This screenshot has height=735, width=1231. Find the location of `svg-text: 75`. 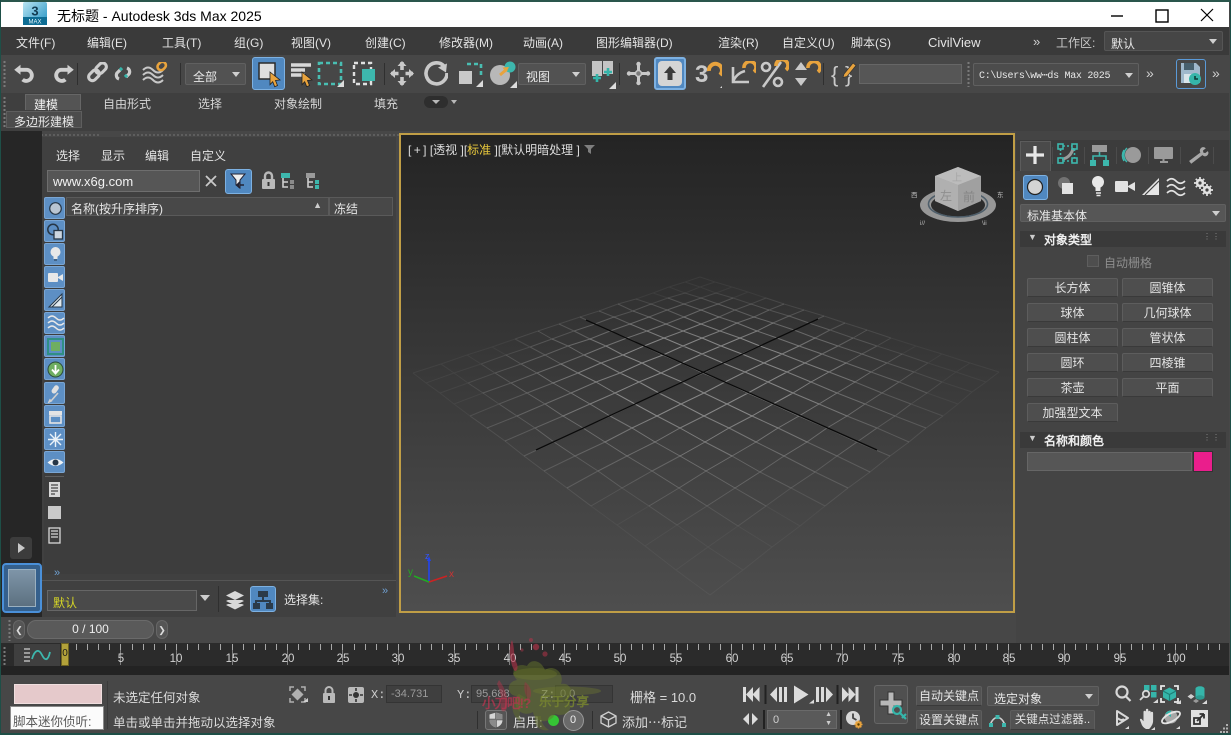

svg-text: 75 is located at coordinates (898, 659).